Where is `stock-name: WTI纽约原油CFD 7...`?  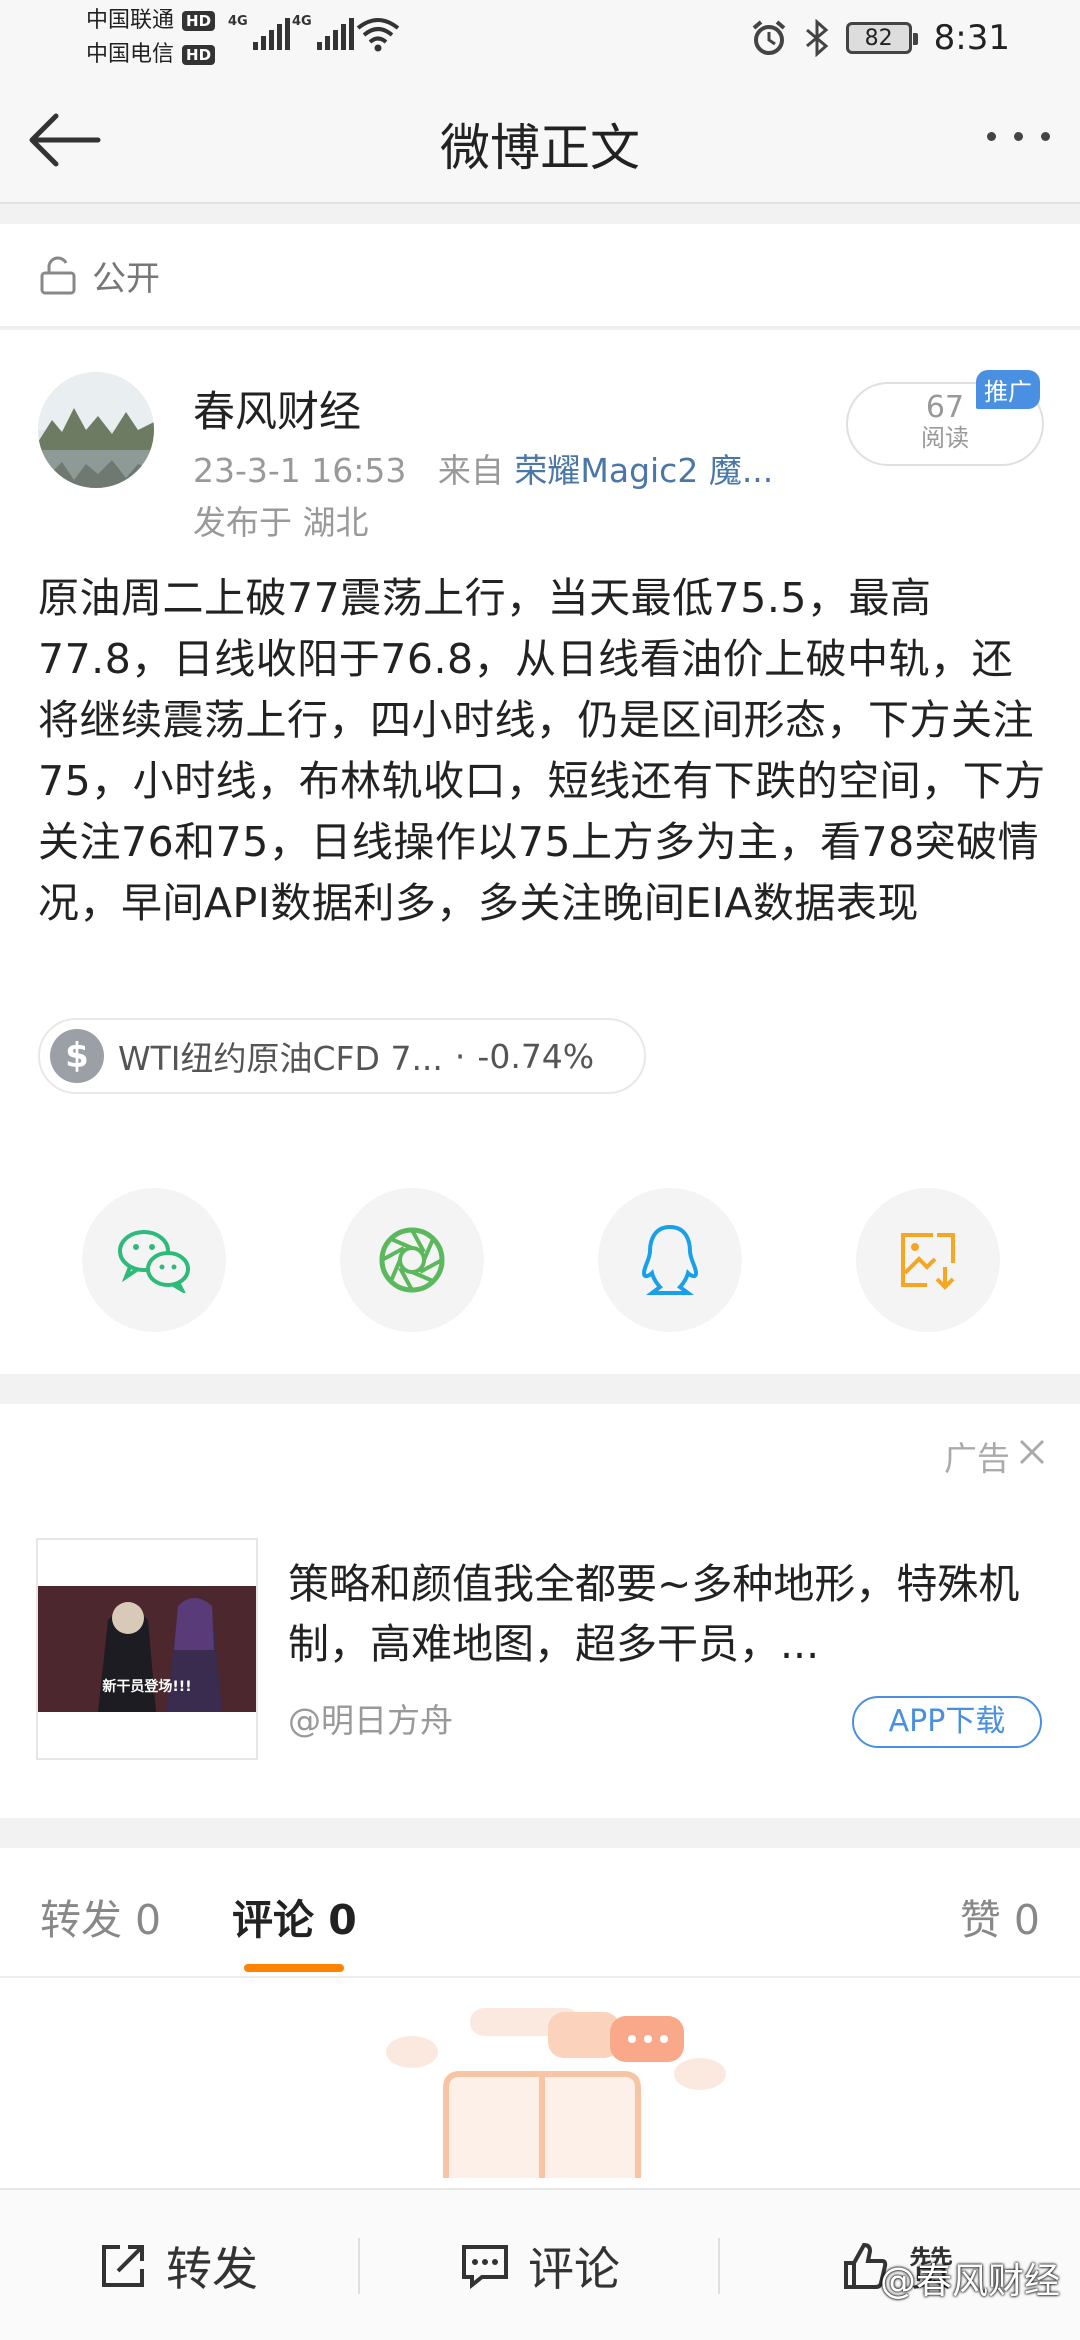
stock-name: WTI纽约原油CFD 7... is located at coordinates (280, 1058).